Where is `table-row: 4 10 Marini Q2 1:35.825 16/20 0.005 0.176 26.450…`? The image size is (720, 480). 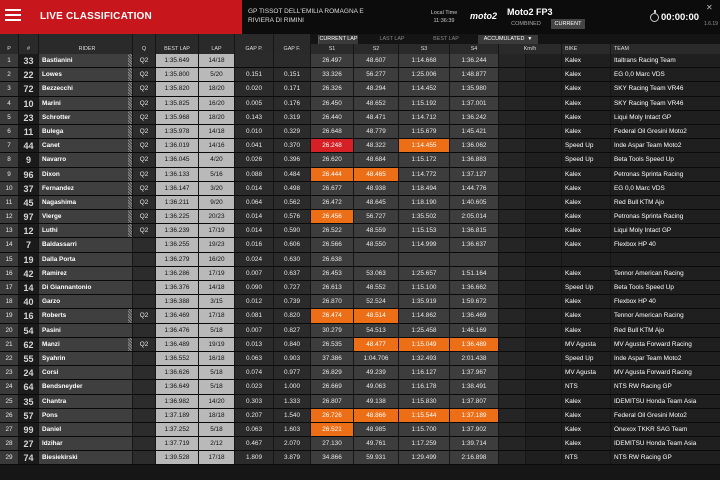
table-row: 4 10 Marini Q2 1:35.825 16/20 0.005 0.176 26.450… is located at coordinates (360, 103).